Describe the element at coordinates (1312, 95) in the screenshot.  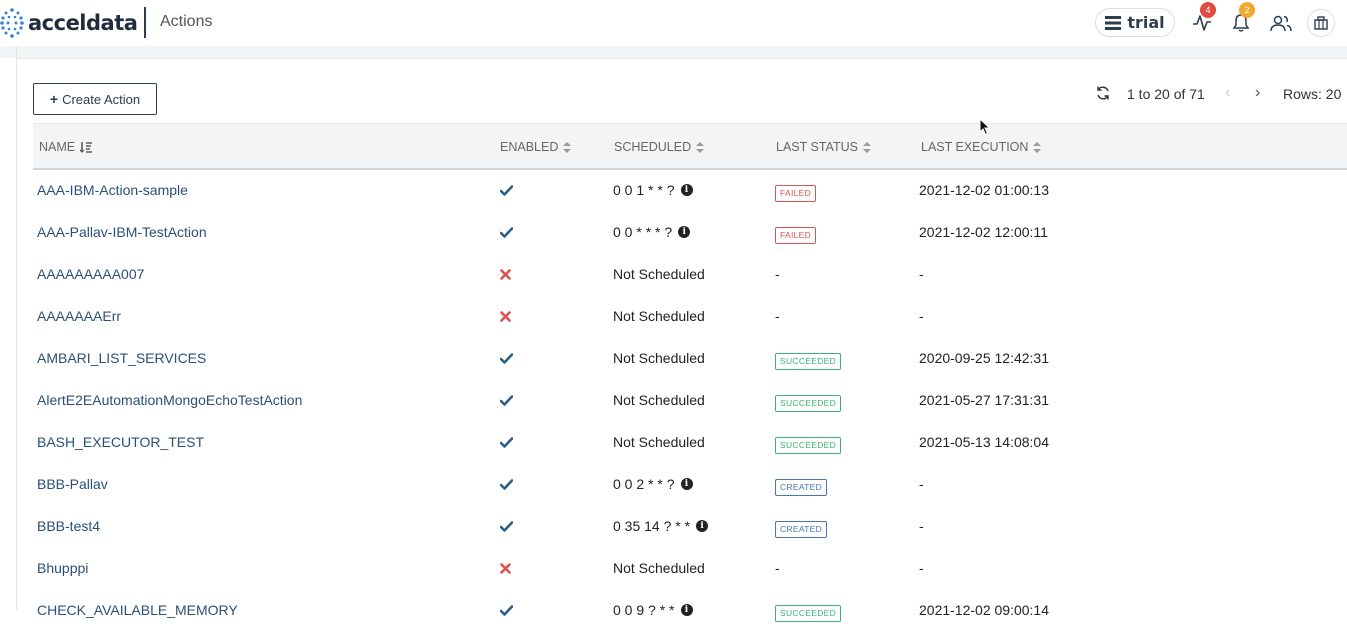
I see `rows-per-page: Rows: 20` at that location.